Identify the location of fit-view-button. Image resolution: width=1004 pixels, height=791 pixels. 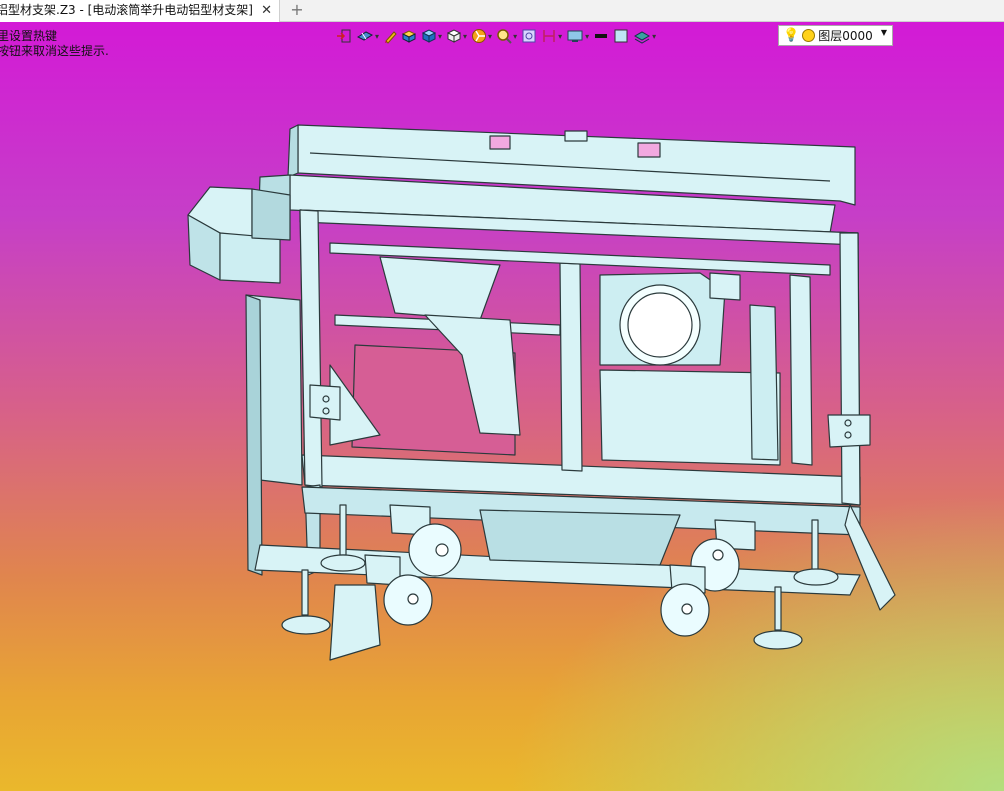
(529, 36).